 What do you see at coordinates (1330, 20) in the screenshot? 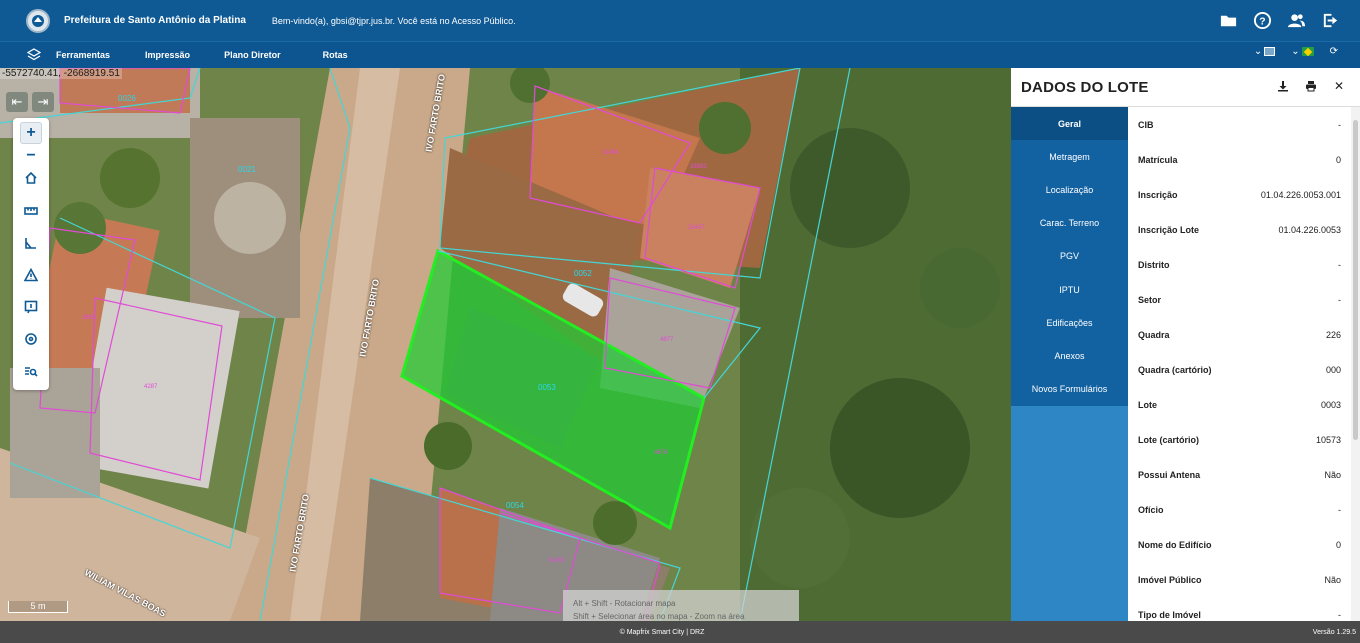
I see `logout-icon` at bounding box center [1330, 20].